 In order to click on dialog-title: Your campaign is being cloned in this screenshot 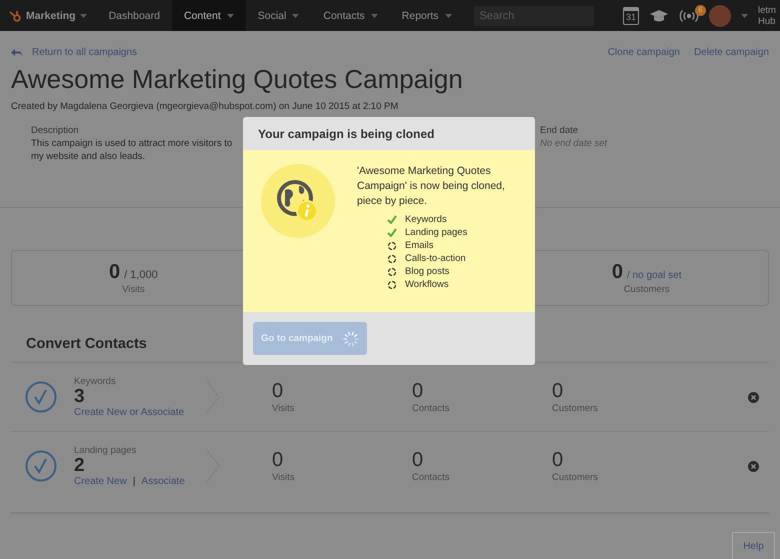, I will do `click(346, 134)`.